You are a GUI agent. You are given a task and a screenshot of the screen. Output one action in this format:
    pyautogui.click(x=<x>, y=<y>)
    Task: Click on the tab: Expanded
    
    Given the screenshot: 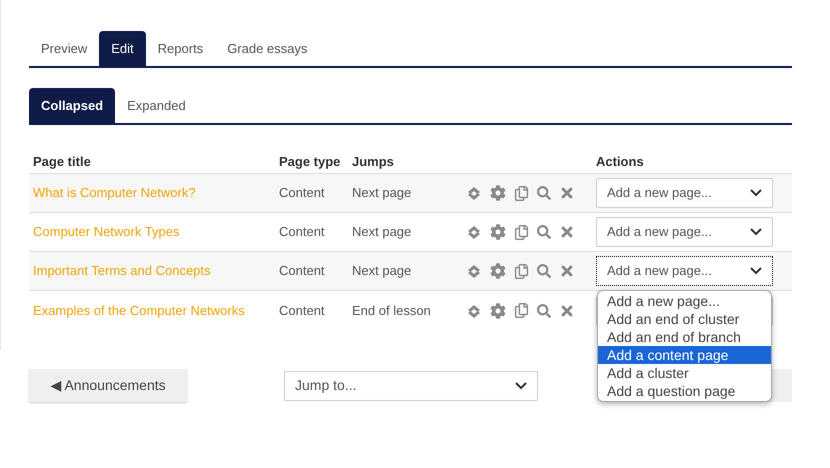 What is the action you would take?
    pyautogui.click(x=156, y=105)
    